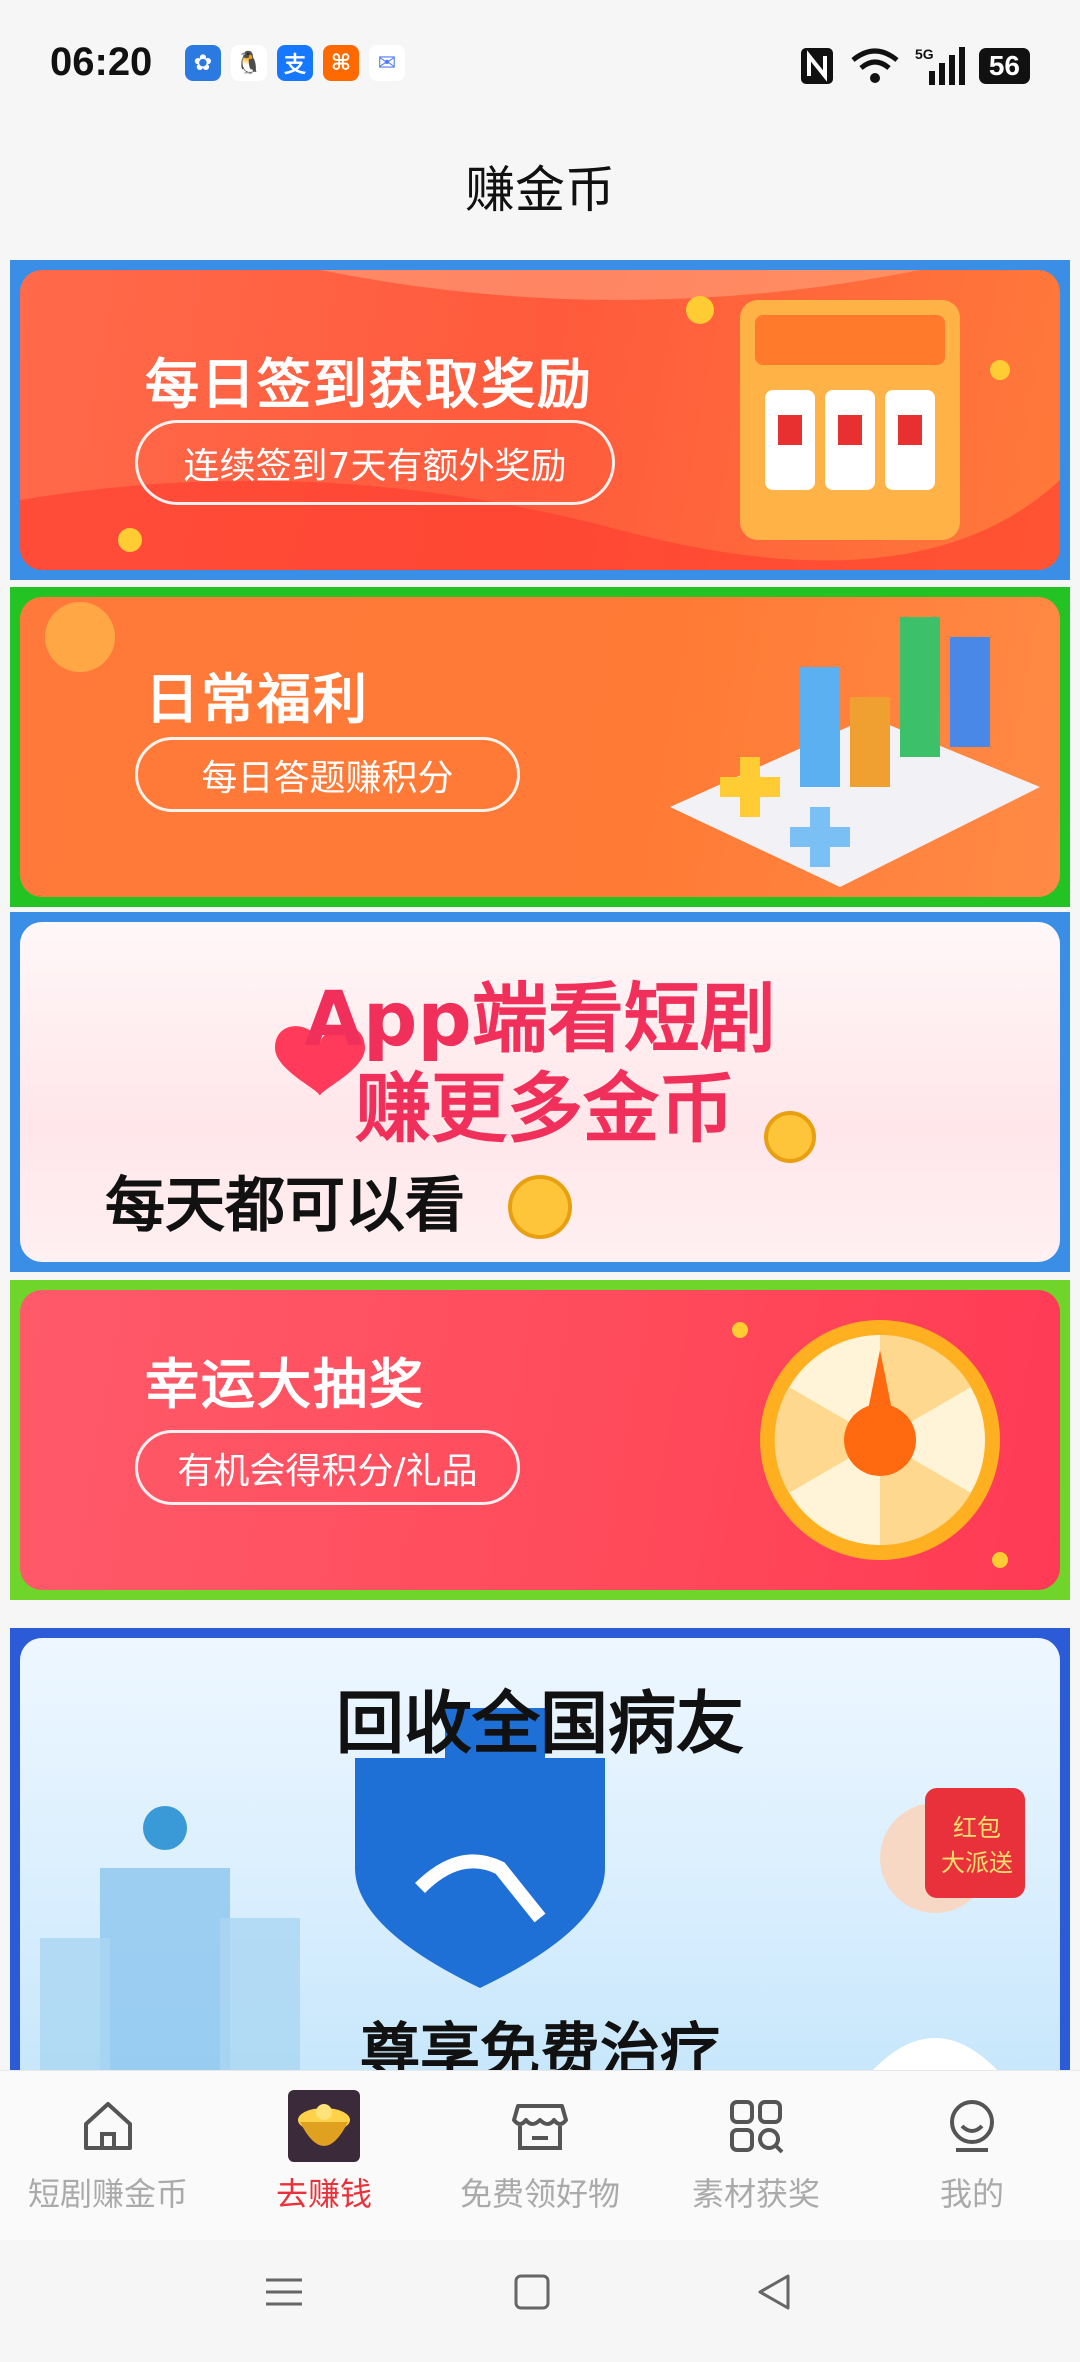 This screenshot has height=2362, width=1080. I want to click on page-title: 赚金币, so click(540, 190).